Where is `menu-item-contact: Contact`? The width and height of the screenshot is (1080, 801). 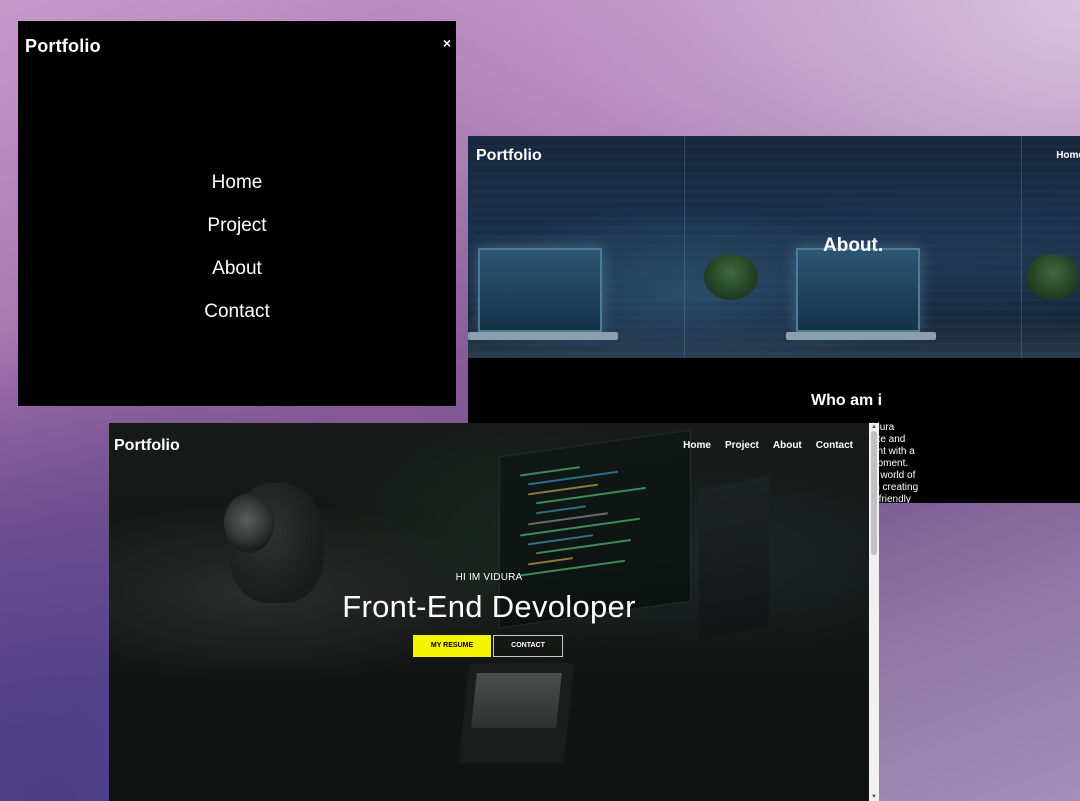 menu-item-contact: Contact is located at coordinates (236, 319).